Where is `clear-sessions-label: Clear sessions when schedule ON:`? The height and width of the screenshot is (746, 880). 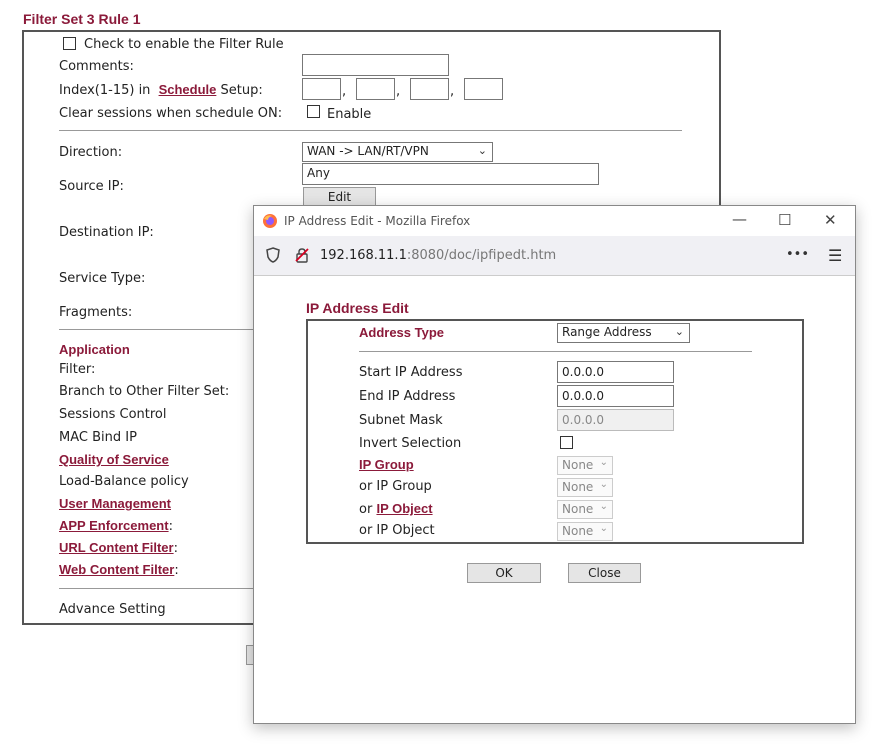
clear-sessions-label: Clear sessions when schedule ON: is located at coordinates (171, 113).